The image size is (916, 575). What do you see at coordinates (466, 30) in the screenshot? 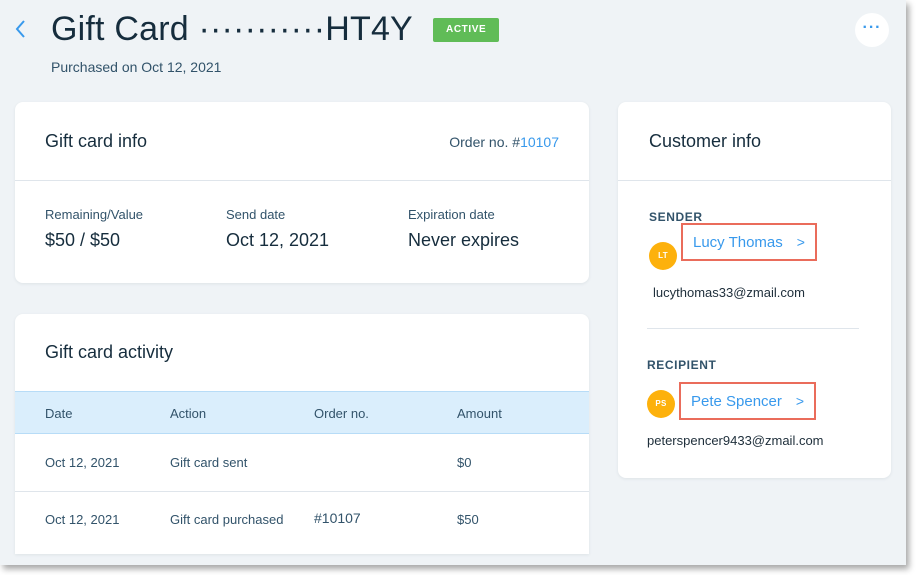
I see `status-badge: ACTIVE` at bounding box center [466, 30].